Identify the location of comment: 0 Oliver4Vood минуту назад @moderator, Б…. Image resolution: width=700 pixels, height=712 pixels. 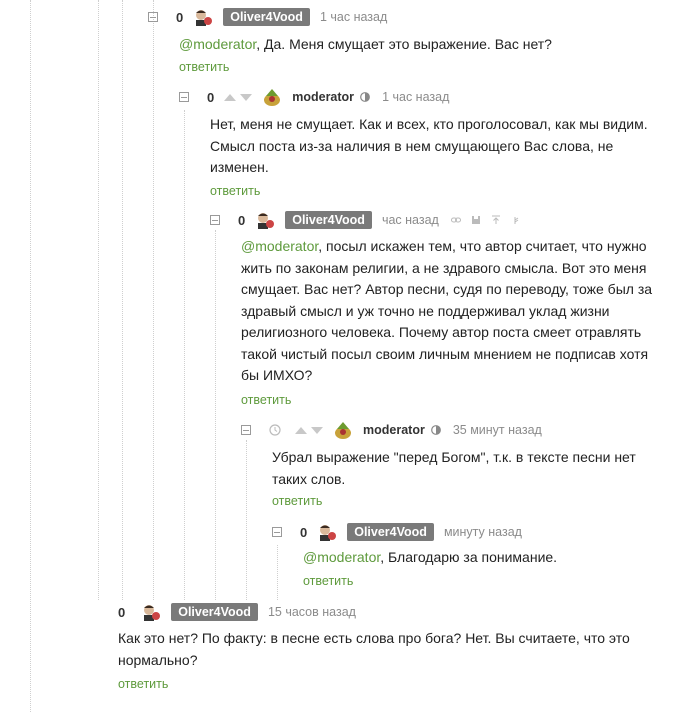
(482, 558).